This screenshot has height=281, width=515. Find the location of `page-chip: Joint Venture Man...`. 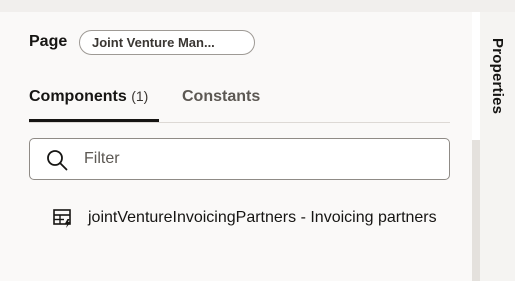

page-chip: Joint Venture Man... is located at coordinates (167, 42).